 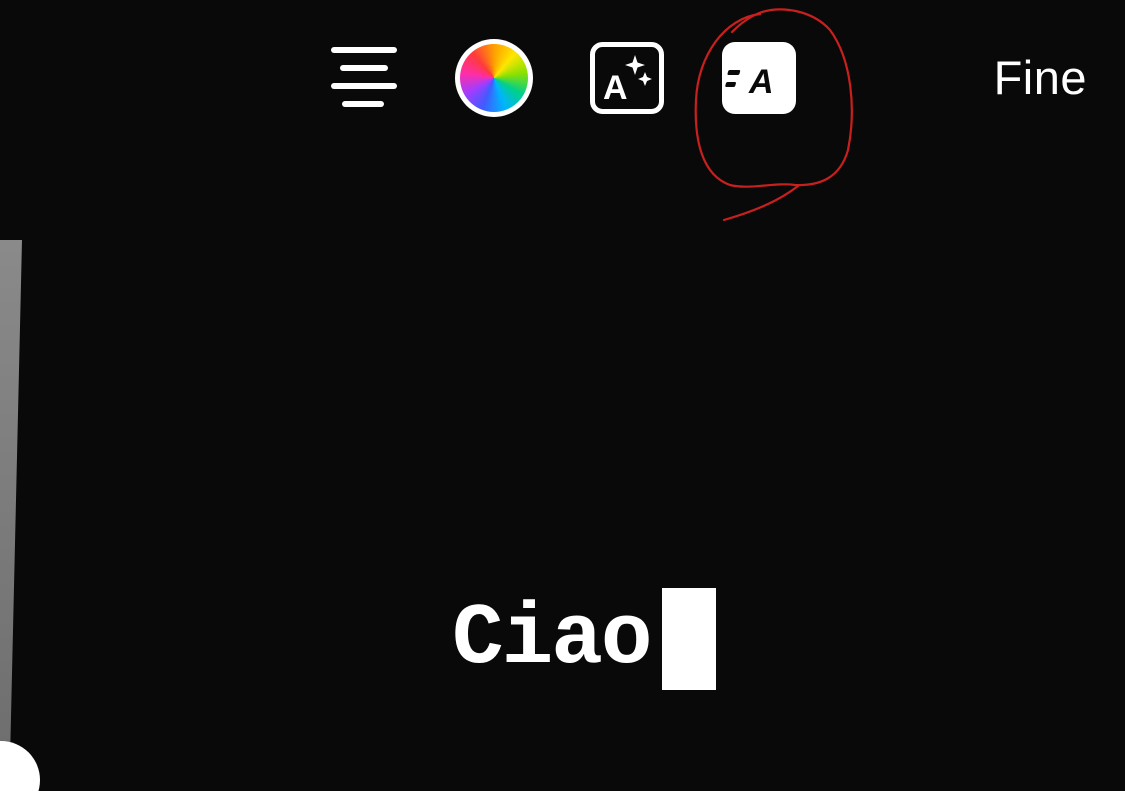 I want to click on annotation-circle, so click(x=773, y=115).